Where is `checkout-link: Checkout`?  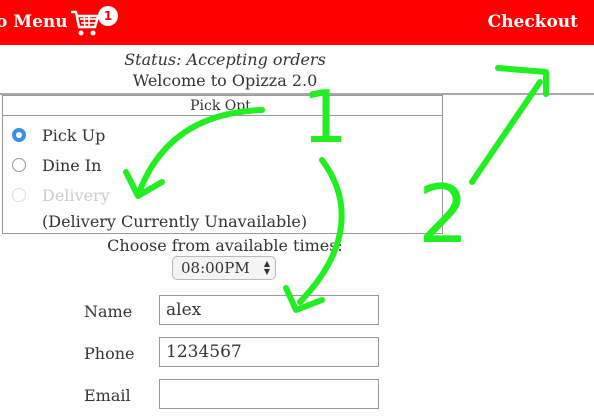
checkout-link: Checkout is located at coordinates (533, 22).